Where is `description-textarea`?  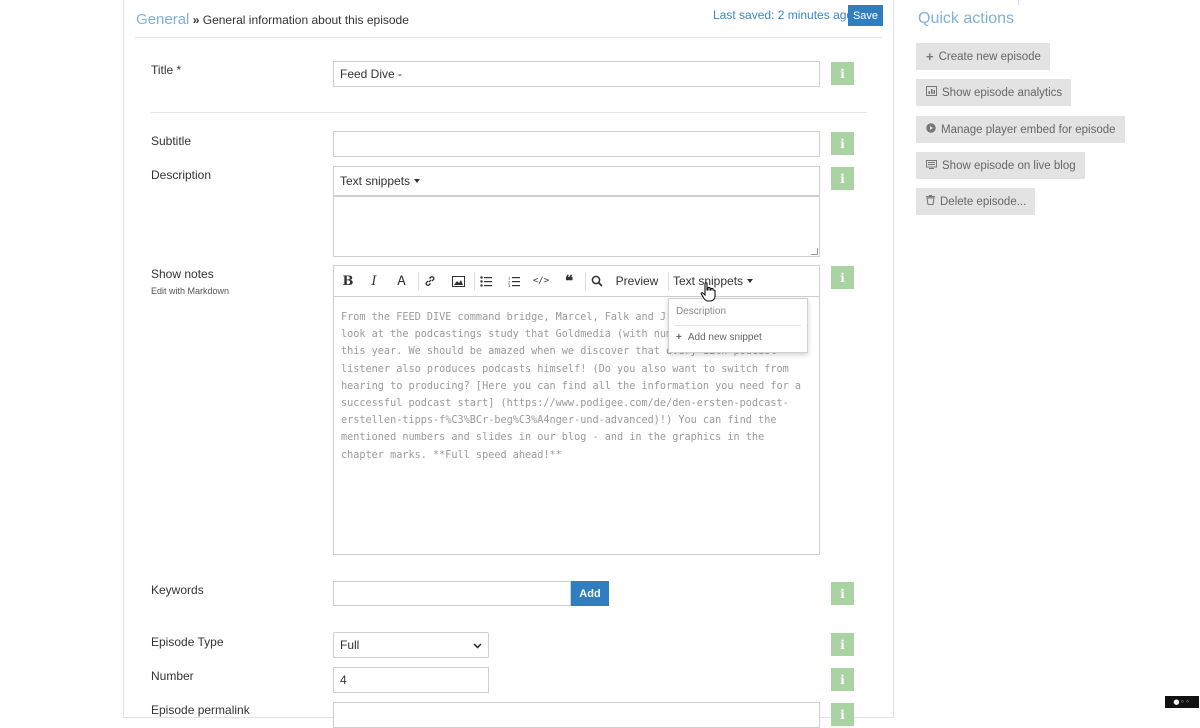
description-textarea is located at coordinates (576, 226).